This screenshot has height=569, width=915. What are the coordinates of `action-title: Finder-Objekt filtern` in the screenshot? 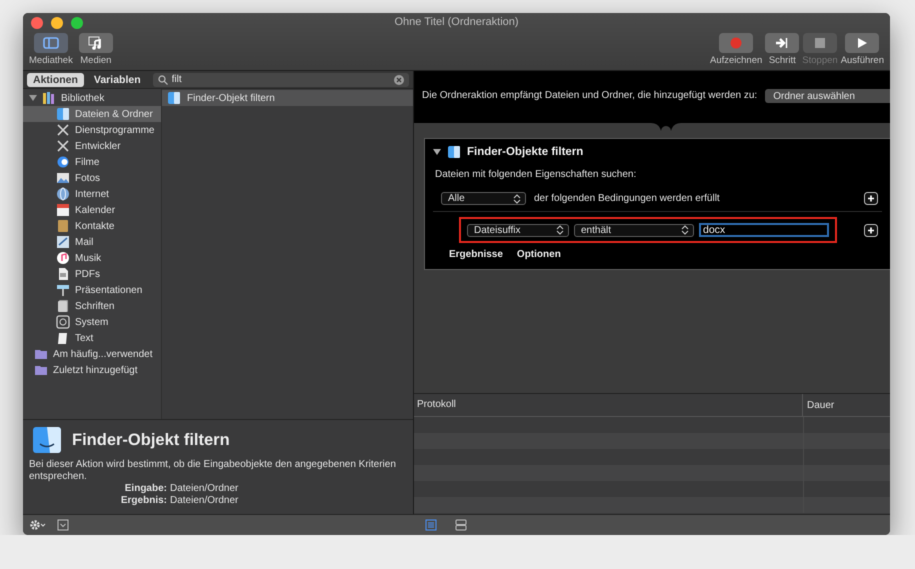 It's located at (151, 440).